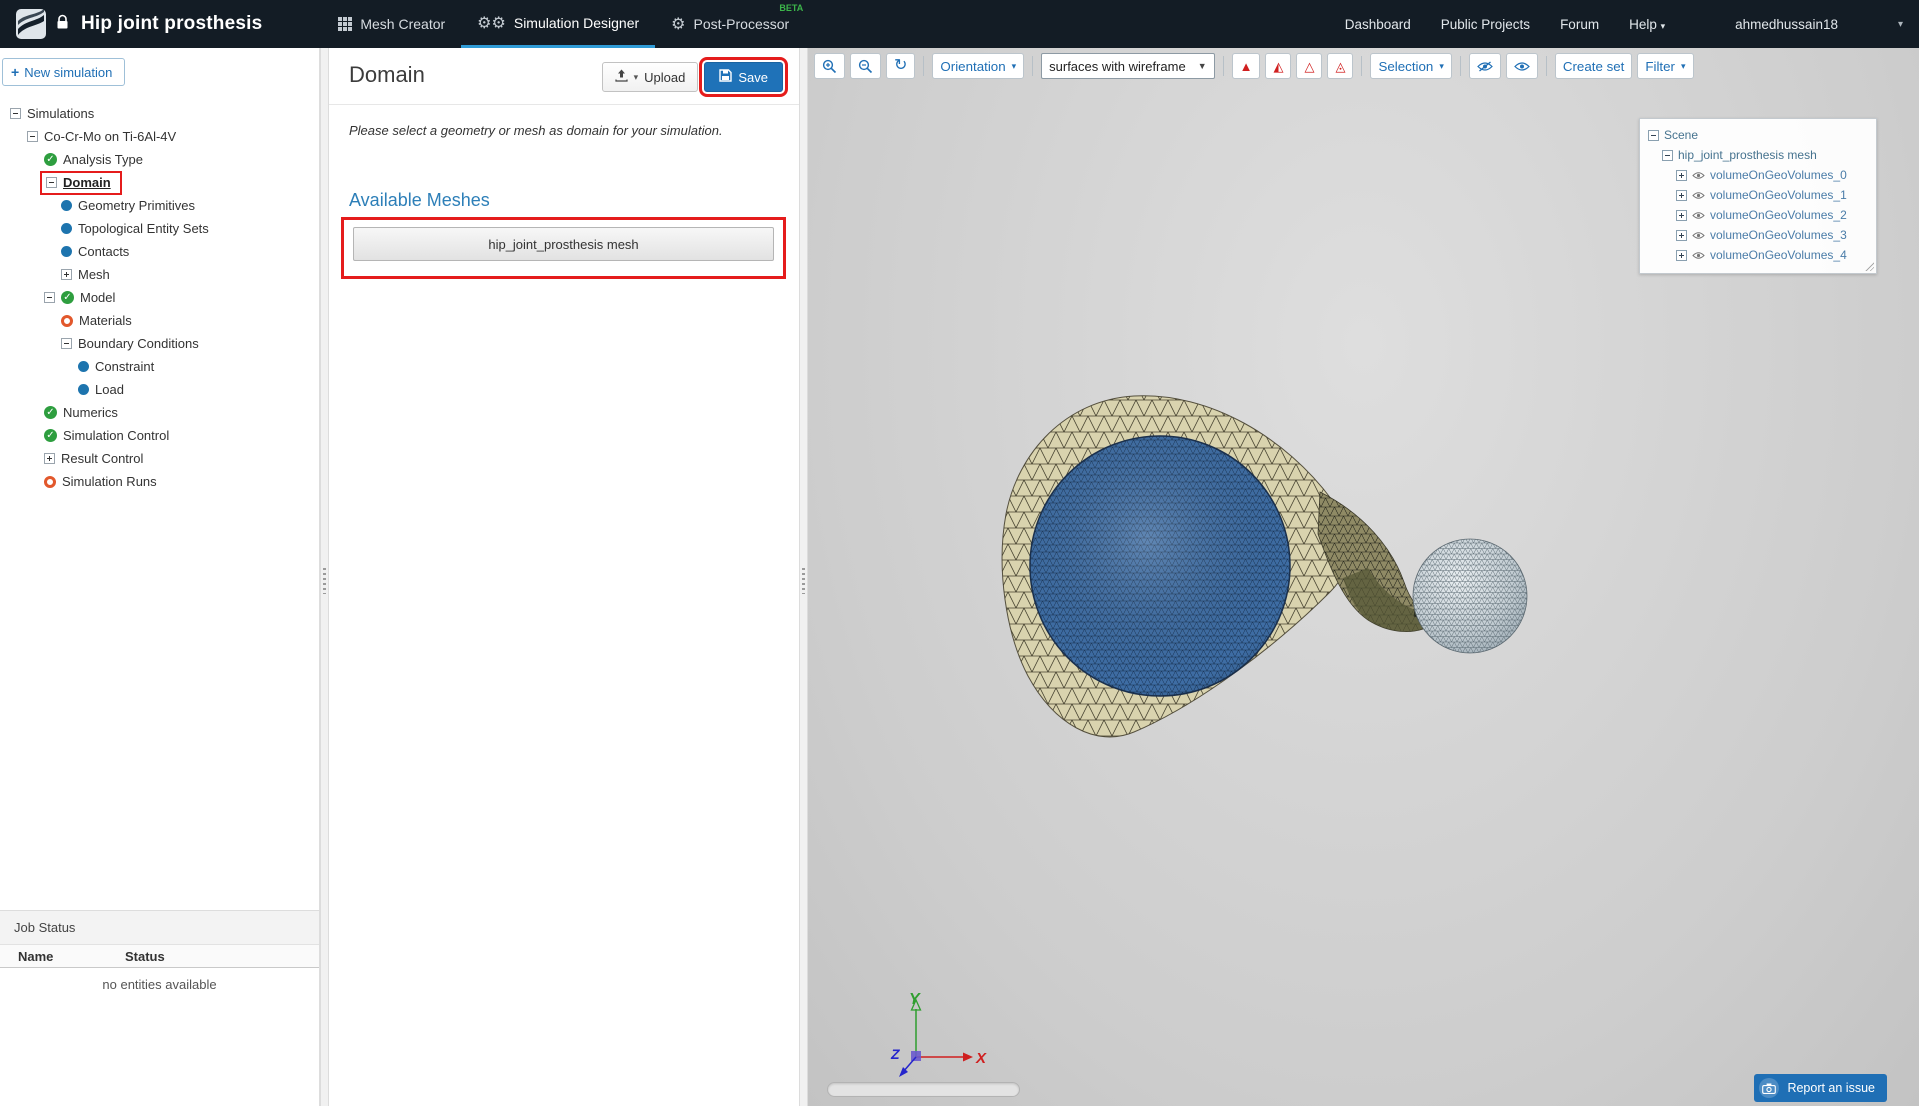  Describe the element at coordinates (1665, 66) in the screenshot. I see `filter-dropdown: Filter ▾` at that location.